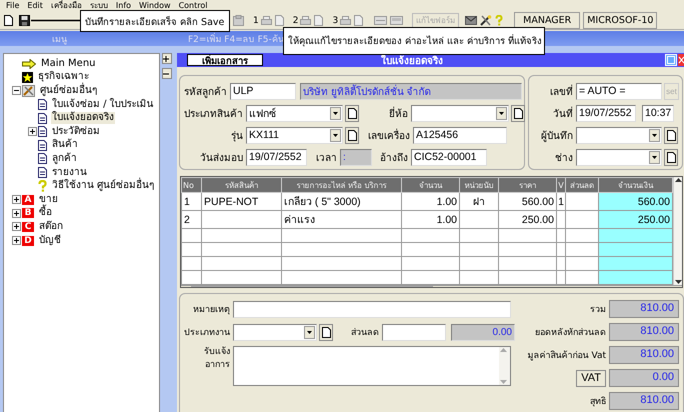 The image size is (684, 412). Describe the element at coordinates (619, 135) in the screenshot. I see `recorder-dropdown` at that location.